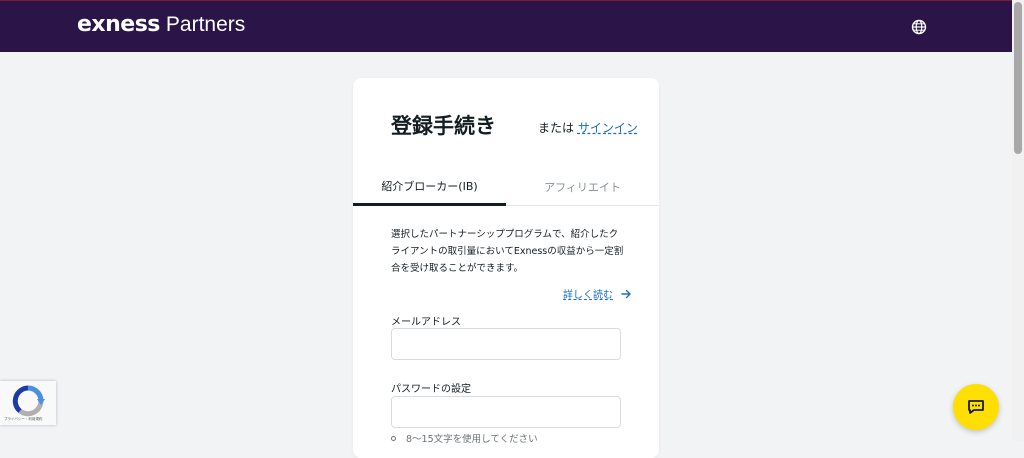 The height and width of the screenshot is (458, 1024). What do you see at coordinates (556, 128) in the screenshot?
I see `or-text: または` at bounding box center [556, 128].